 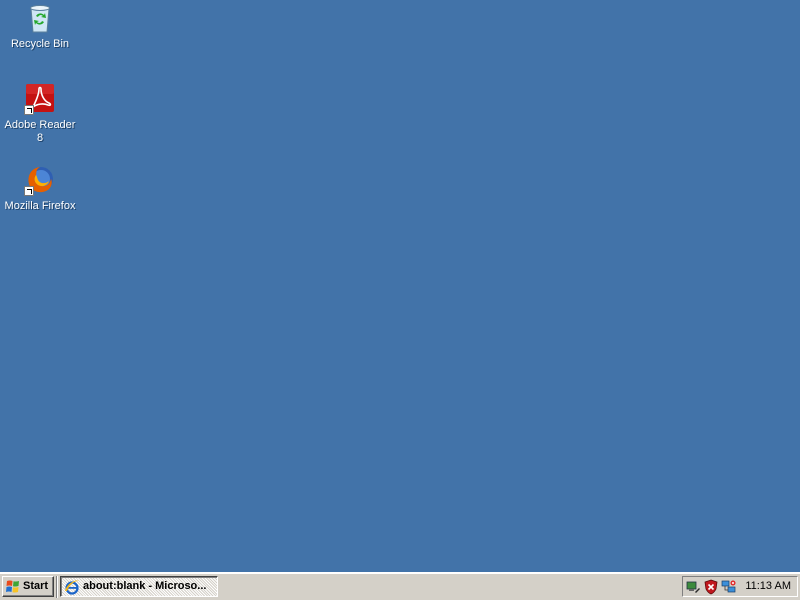 What do you see at coordinates (40, 44) in the screenshot?
I see `desktop-icon-label: Recycle Bin` at bounding box center [40, 44].